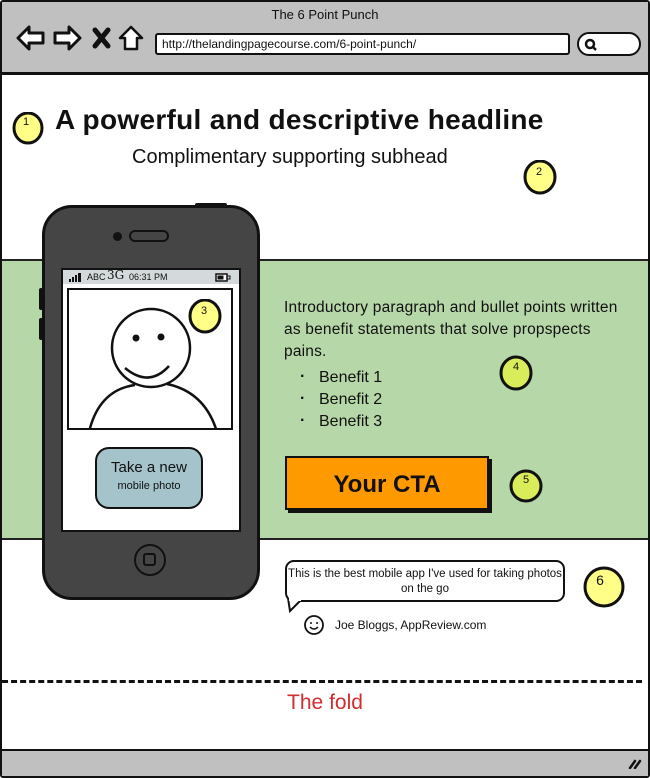 This screenshot has width=650, height=778. What do you see at coordinates (223, 277) in the screenshot?
I see `battery-icon` at bounding box center [223, 277].